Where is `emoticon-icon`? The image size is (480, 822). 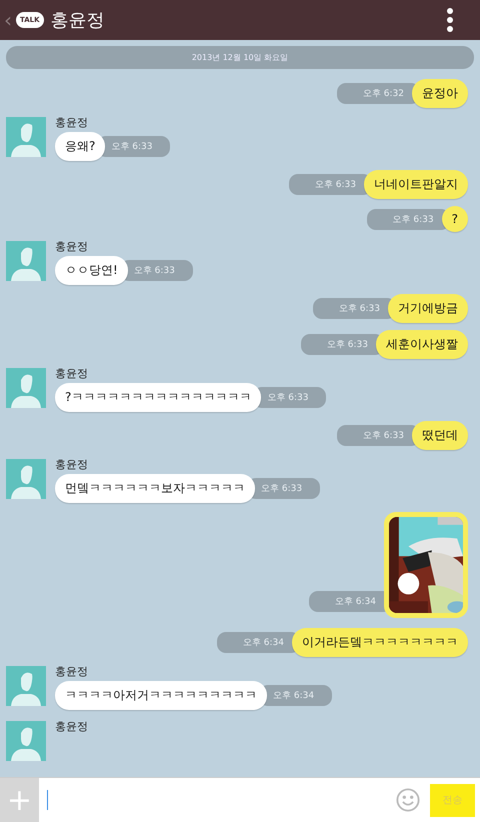
emoticon-icon is located at coordinates (408, 800).